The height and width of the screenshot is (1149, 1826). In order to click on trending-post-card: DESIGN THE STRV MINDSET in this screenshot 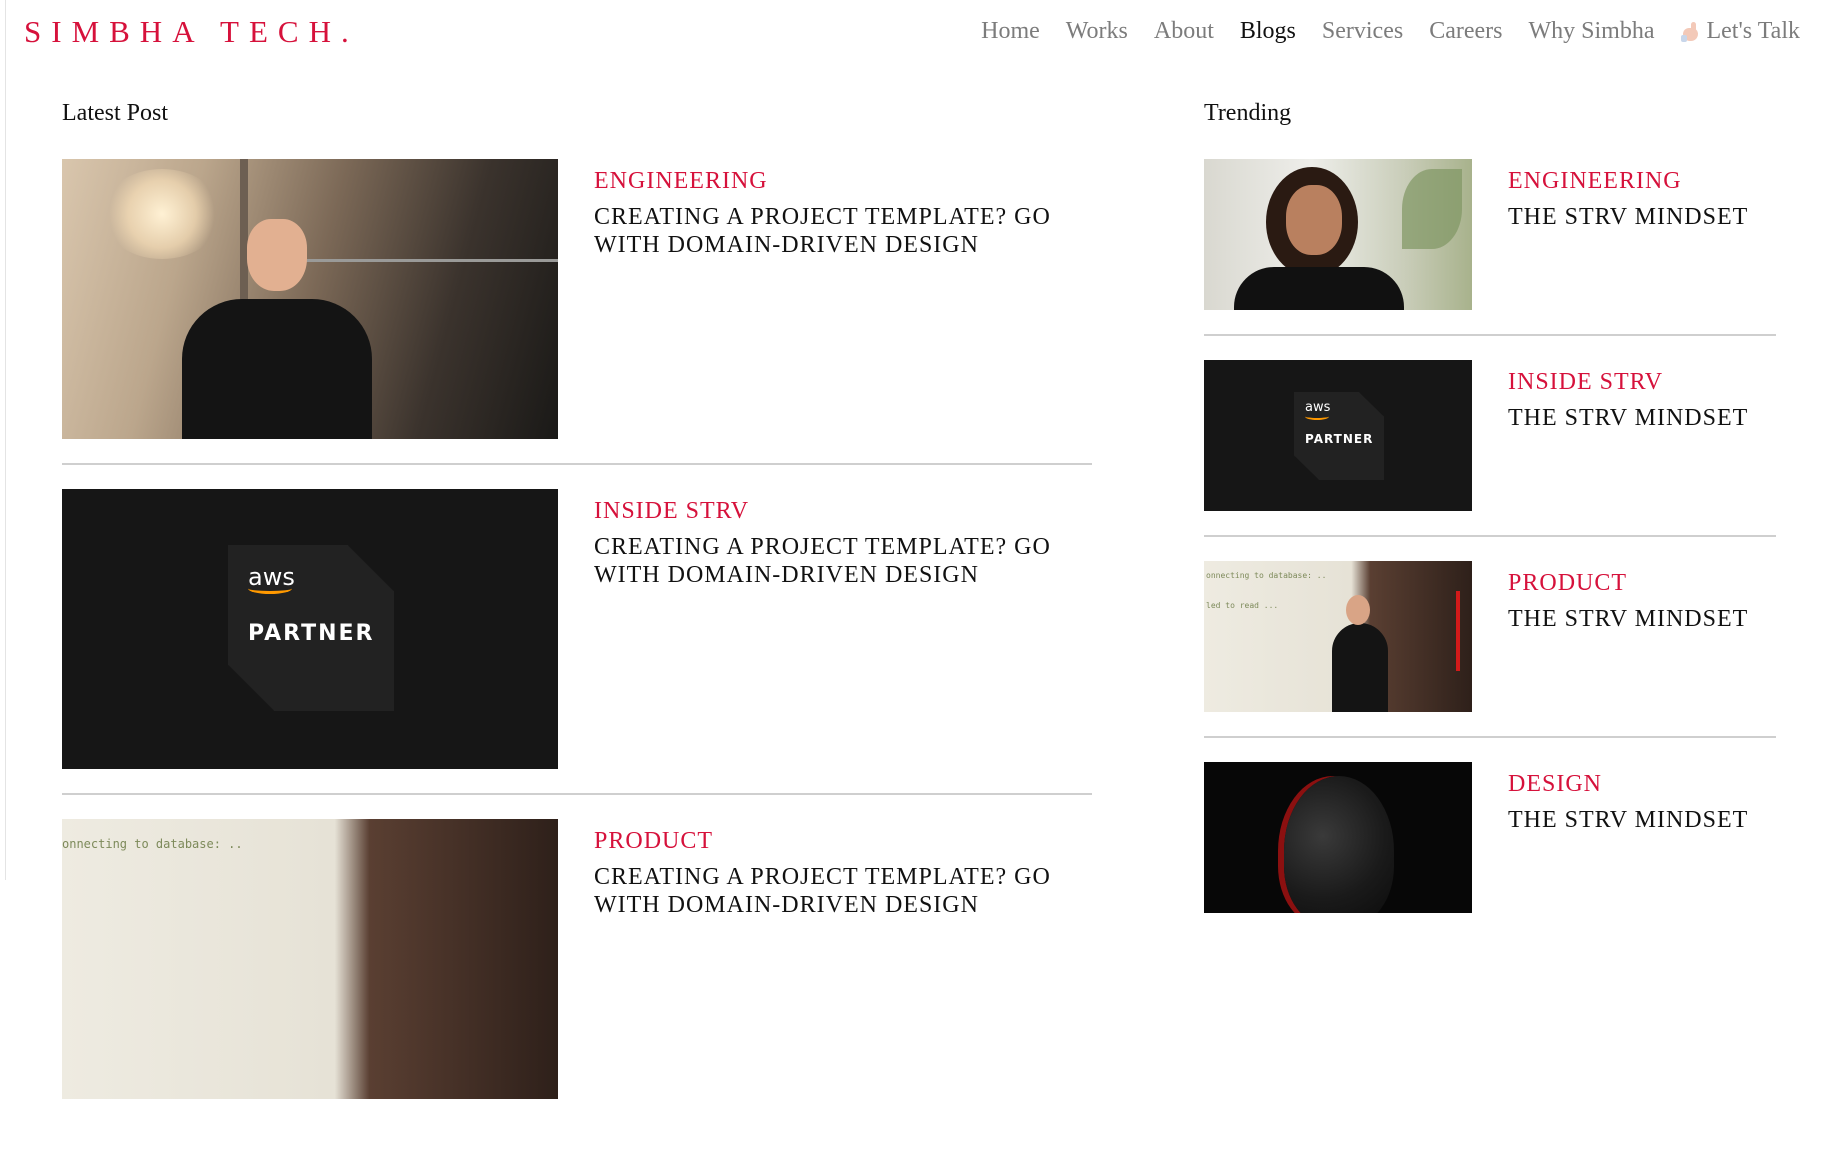, I will do `click(1490, 862)`.